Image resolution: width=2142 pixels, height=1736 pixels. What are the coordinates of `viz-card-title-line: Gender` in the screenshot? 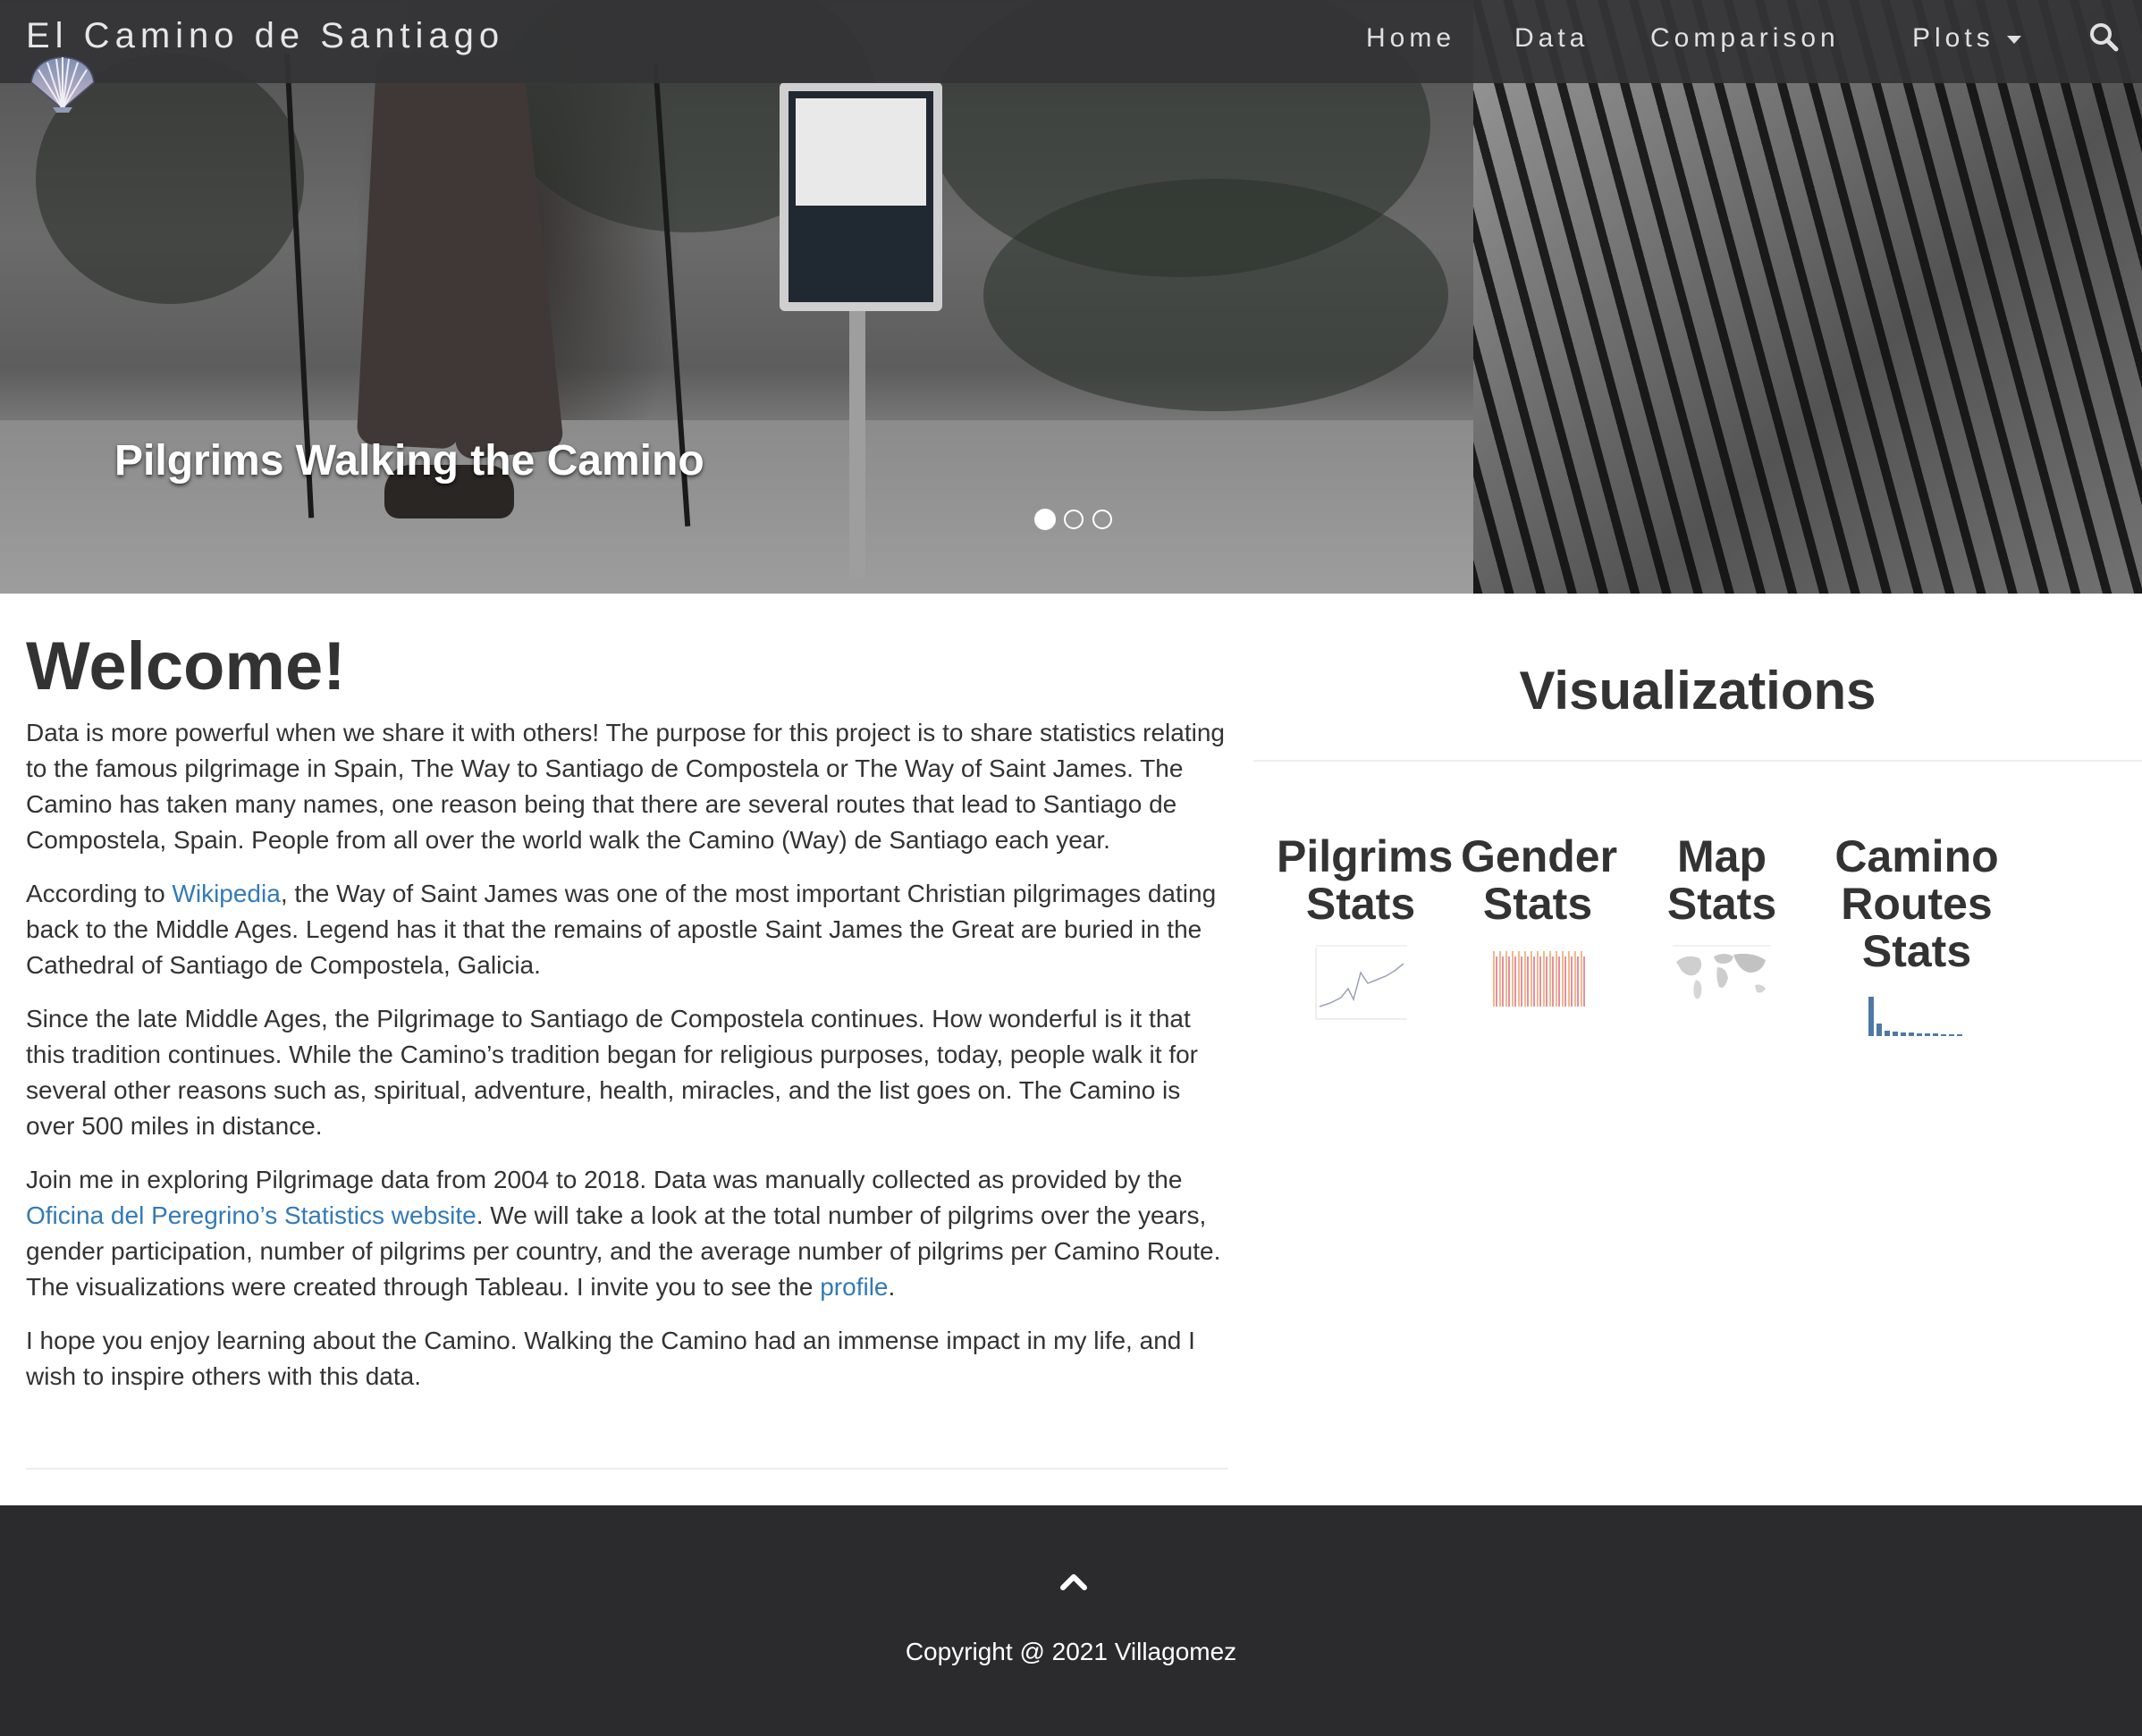 It's located at (1539, 856).